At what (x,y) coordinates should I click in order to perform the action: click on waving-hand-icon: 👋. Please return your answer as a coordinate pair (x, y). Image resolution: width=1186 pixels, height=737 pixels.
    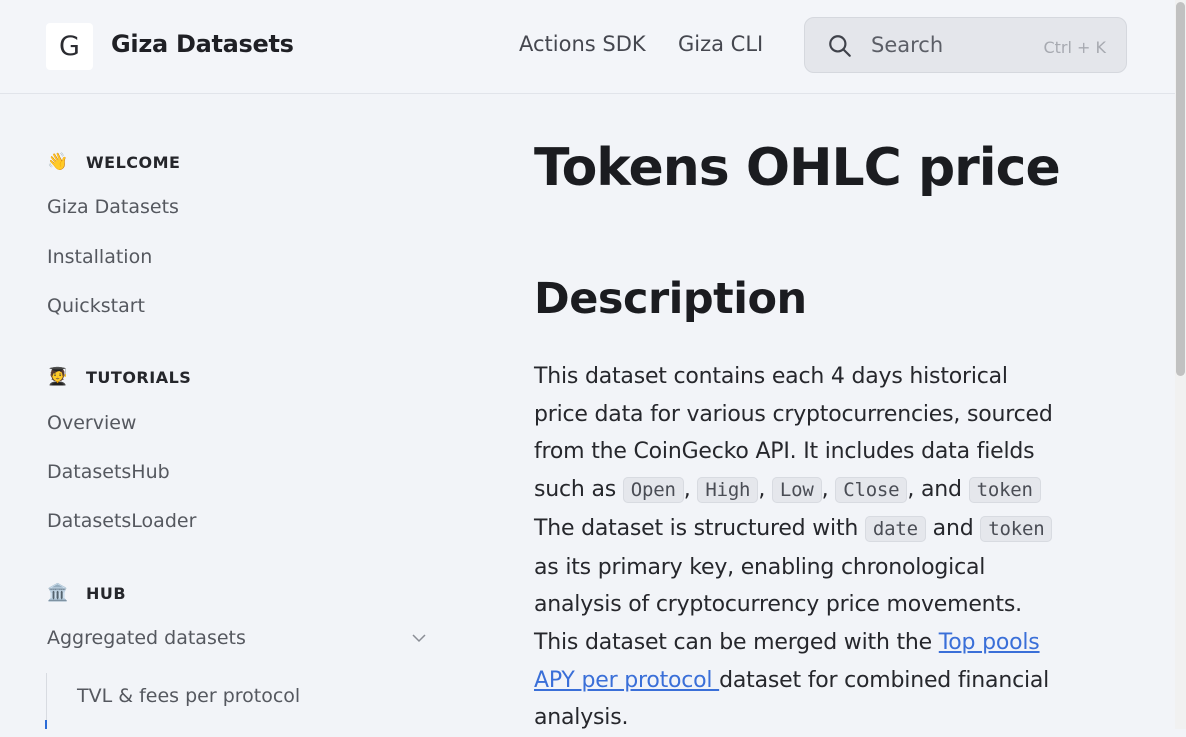
    Looking at the image, I should click on (58, 162).